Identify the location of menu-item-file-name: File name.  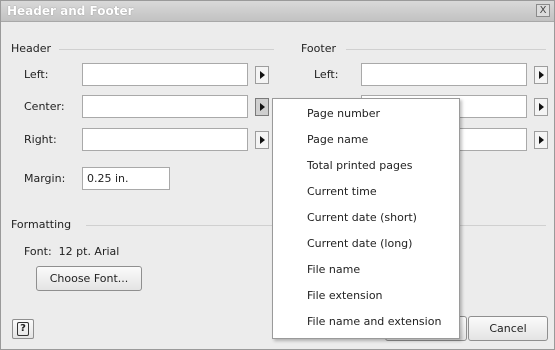
(333, 270).